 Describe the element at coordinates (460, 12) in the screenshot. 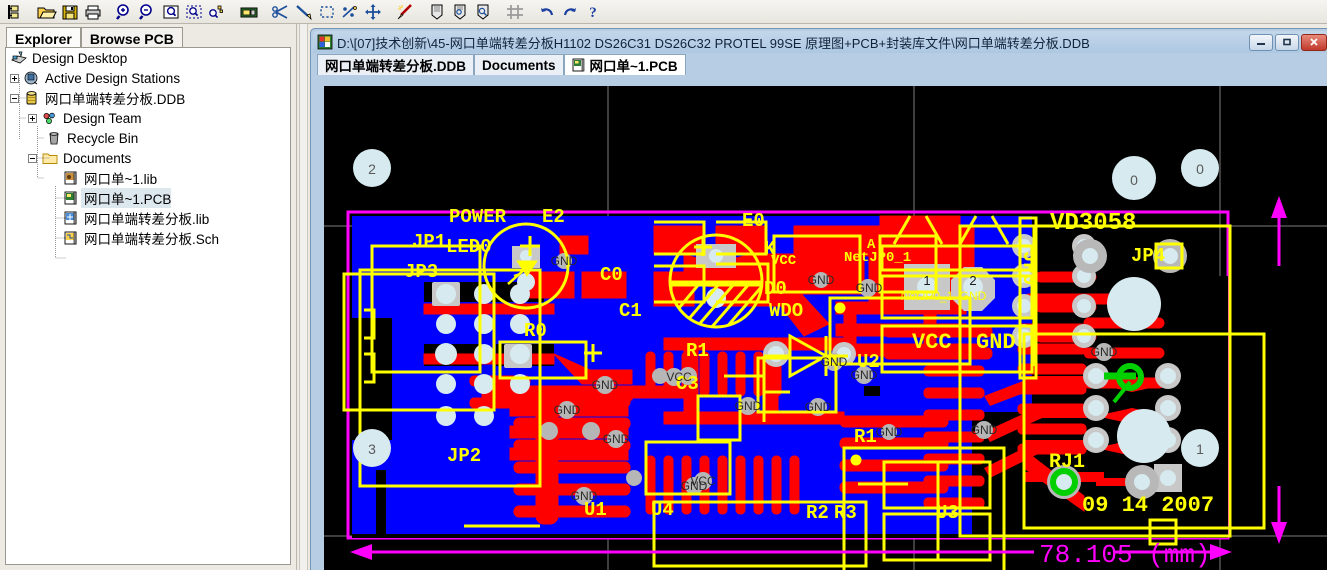

I see `component-edit-icon` at that location.